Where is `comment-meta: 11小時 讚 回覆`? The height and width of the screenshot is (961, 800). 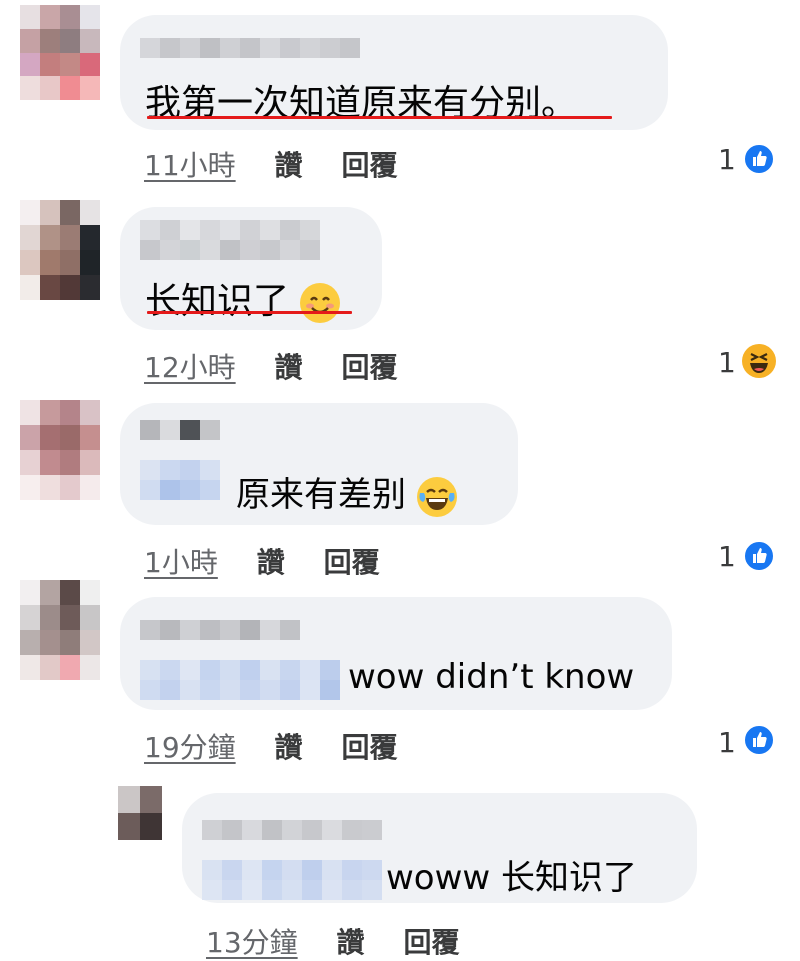 comment-meta: 11小時 讚 回覆 is located at coordinates (270, 164).